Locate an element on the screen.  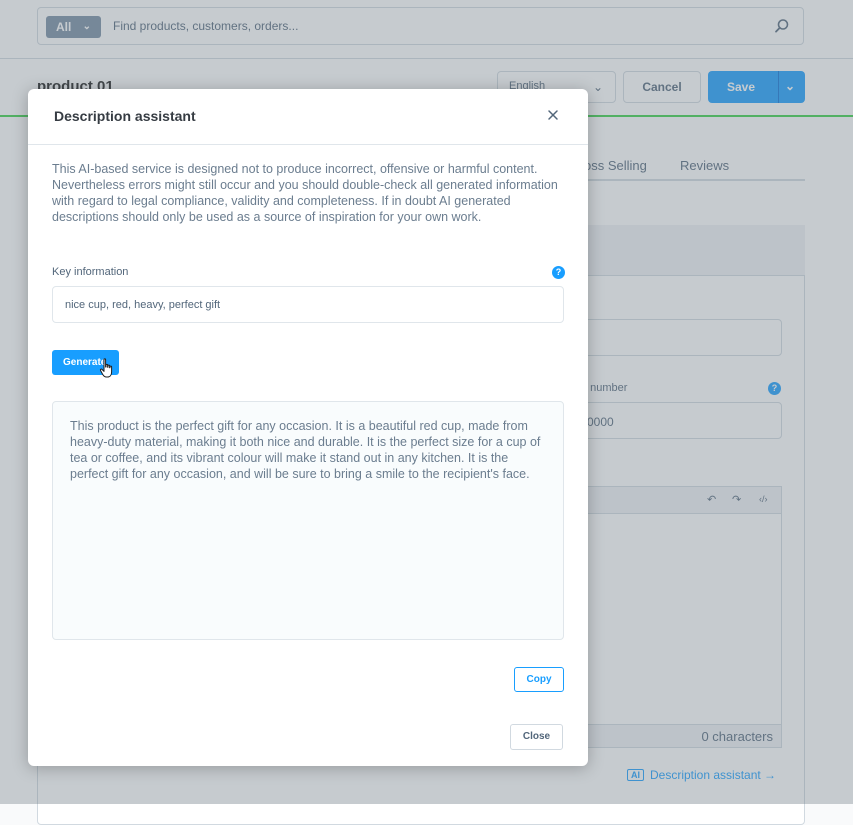
modal-header: Description assistant is located at coordinates (308, 117).